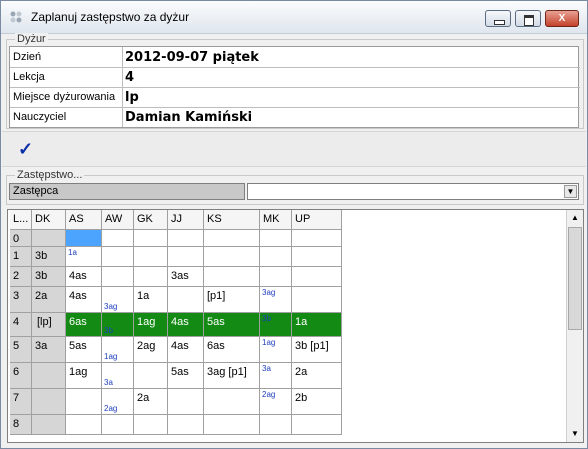  I want to click on row-header: 1, so click(21, 257).